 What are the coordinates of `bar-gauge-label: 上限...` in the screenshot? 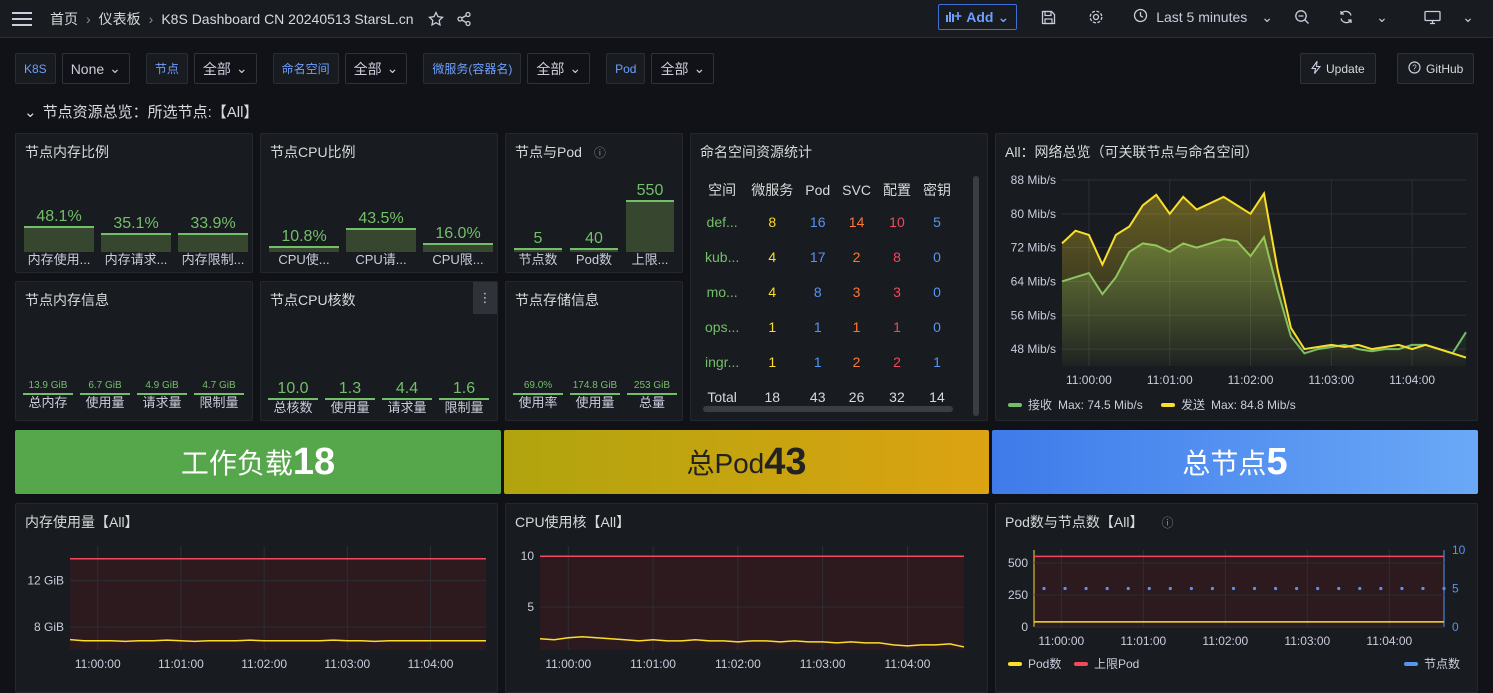 It's located at (650, 259).